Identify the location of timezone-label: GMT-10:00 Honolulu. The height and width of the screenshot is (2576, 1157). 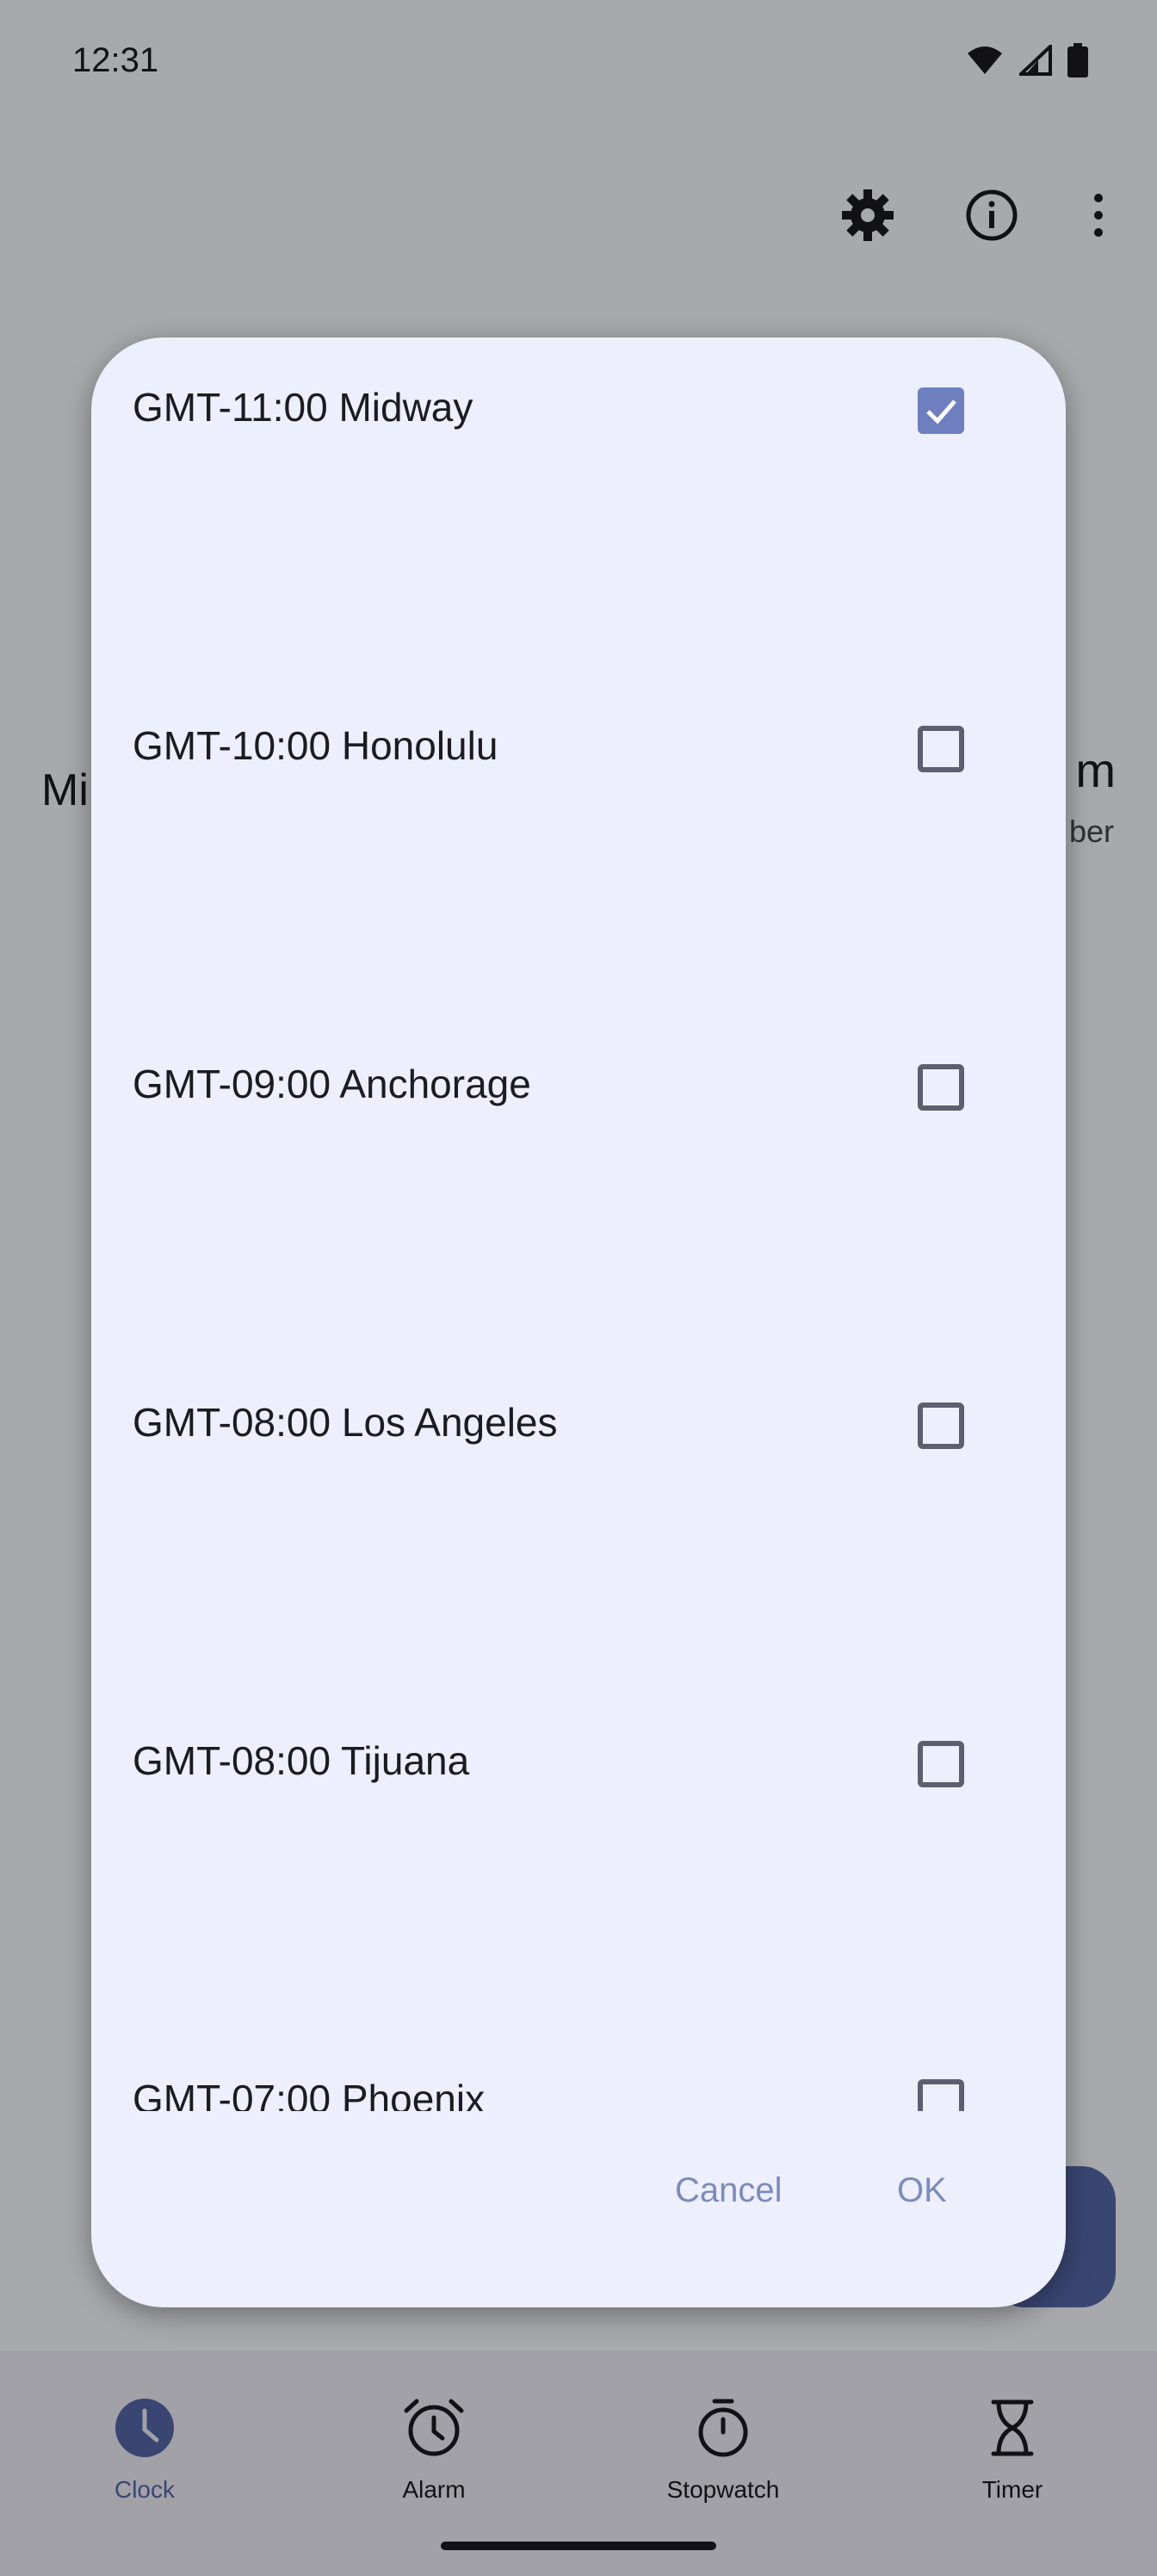
(316, 745).